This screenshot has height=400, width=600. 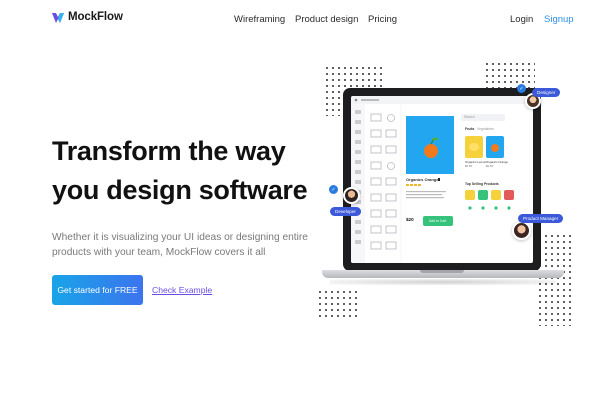 What do you see at coordinates (180, 190) in the screenshot?
I see `headline-line-2: you design software` at bounding box center [180, 190].